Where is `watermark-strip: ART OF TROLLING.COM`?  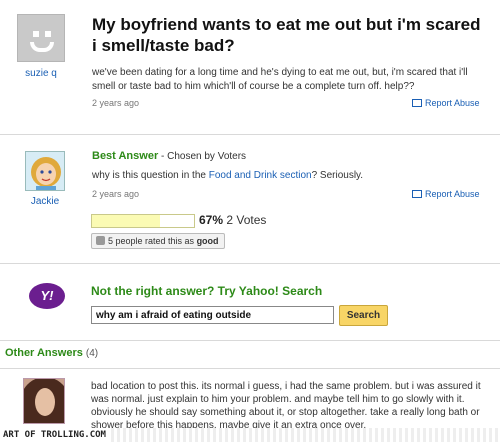 watermark-strip: ART OF TROLLING.COM is located at coordinates (250, 435).